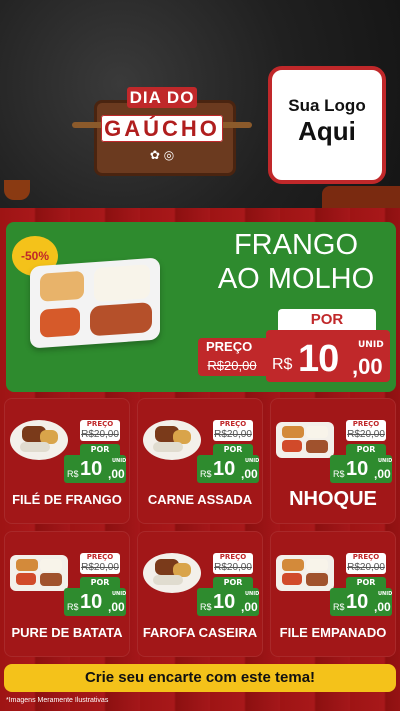 The height and width of the screenshot is (711, 400). What do you see at coordinates (333, 632) in the screenshot?
I see `product-name: FILE EMPANADO` at bounding box center [333, 632].